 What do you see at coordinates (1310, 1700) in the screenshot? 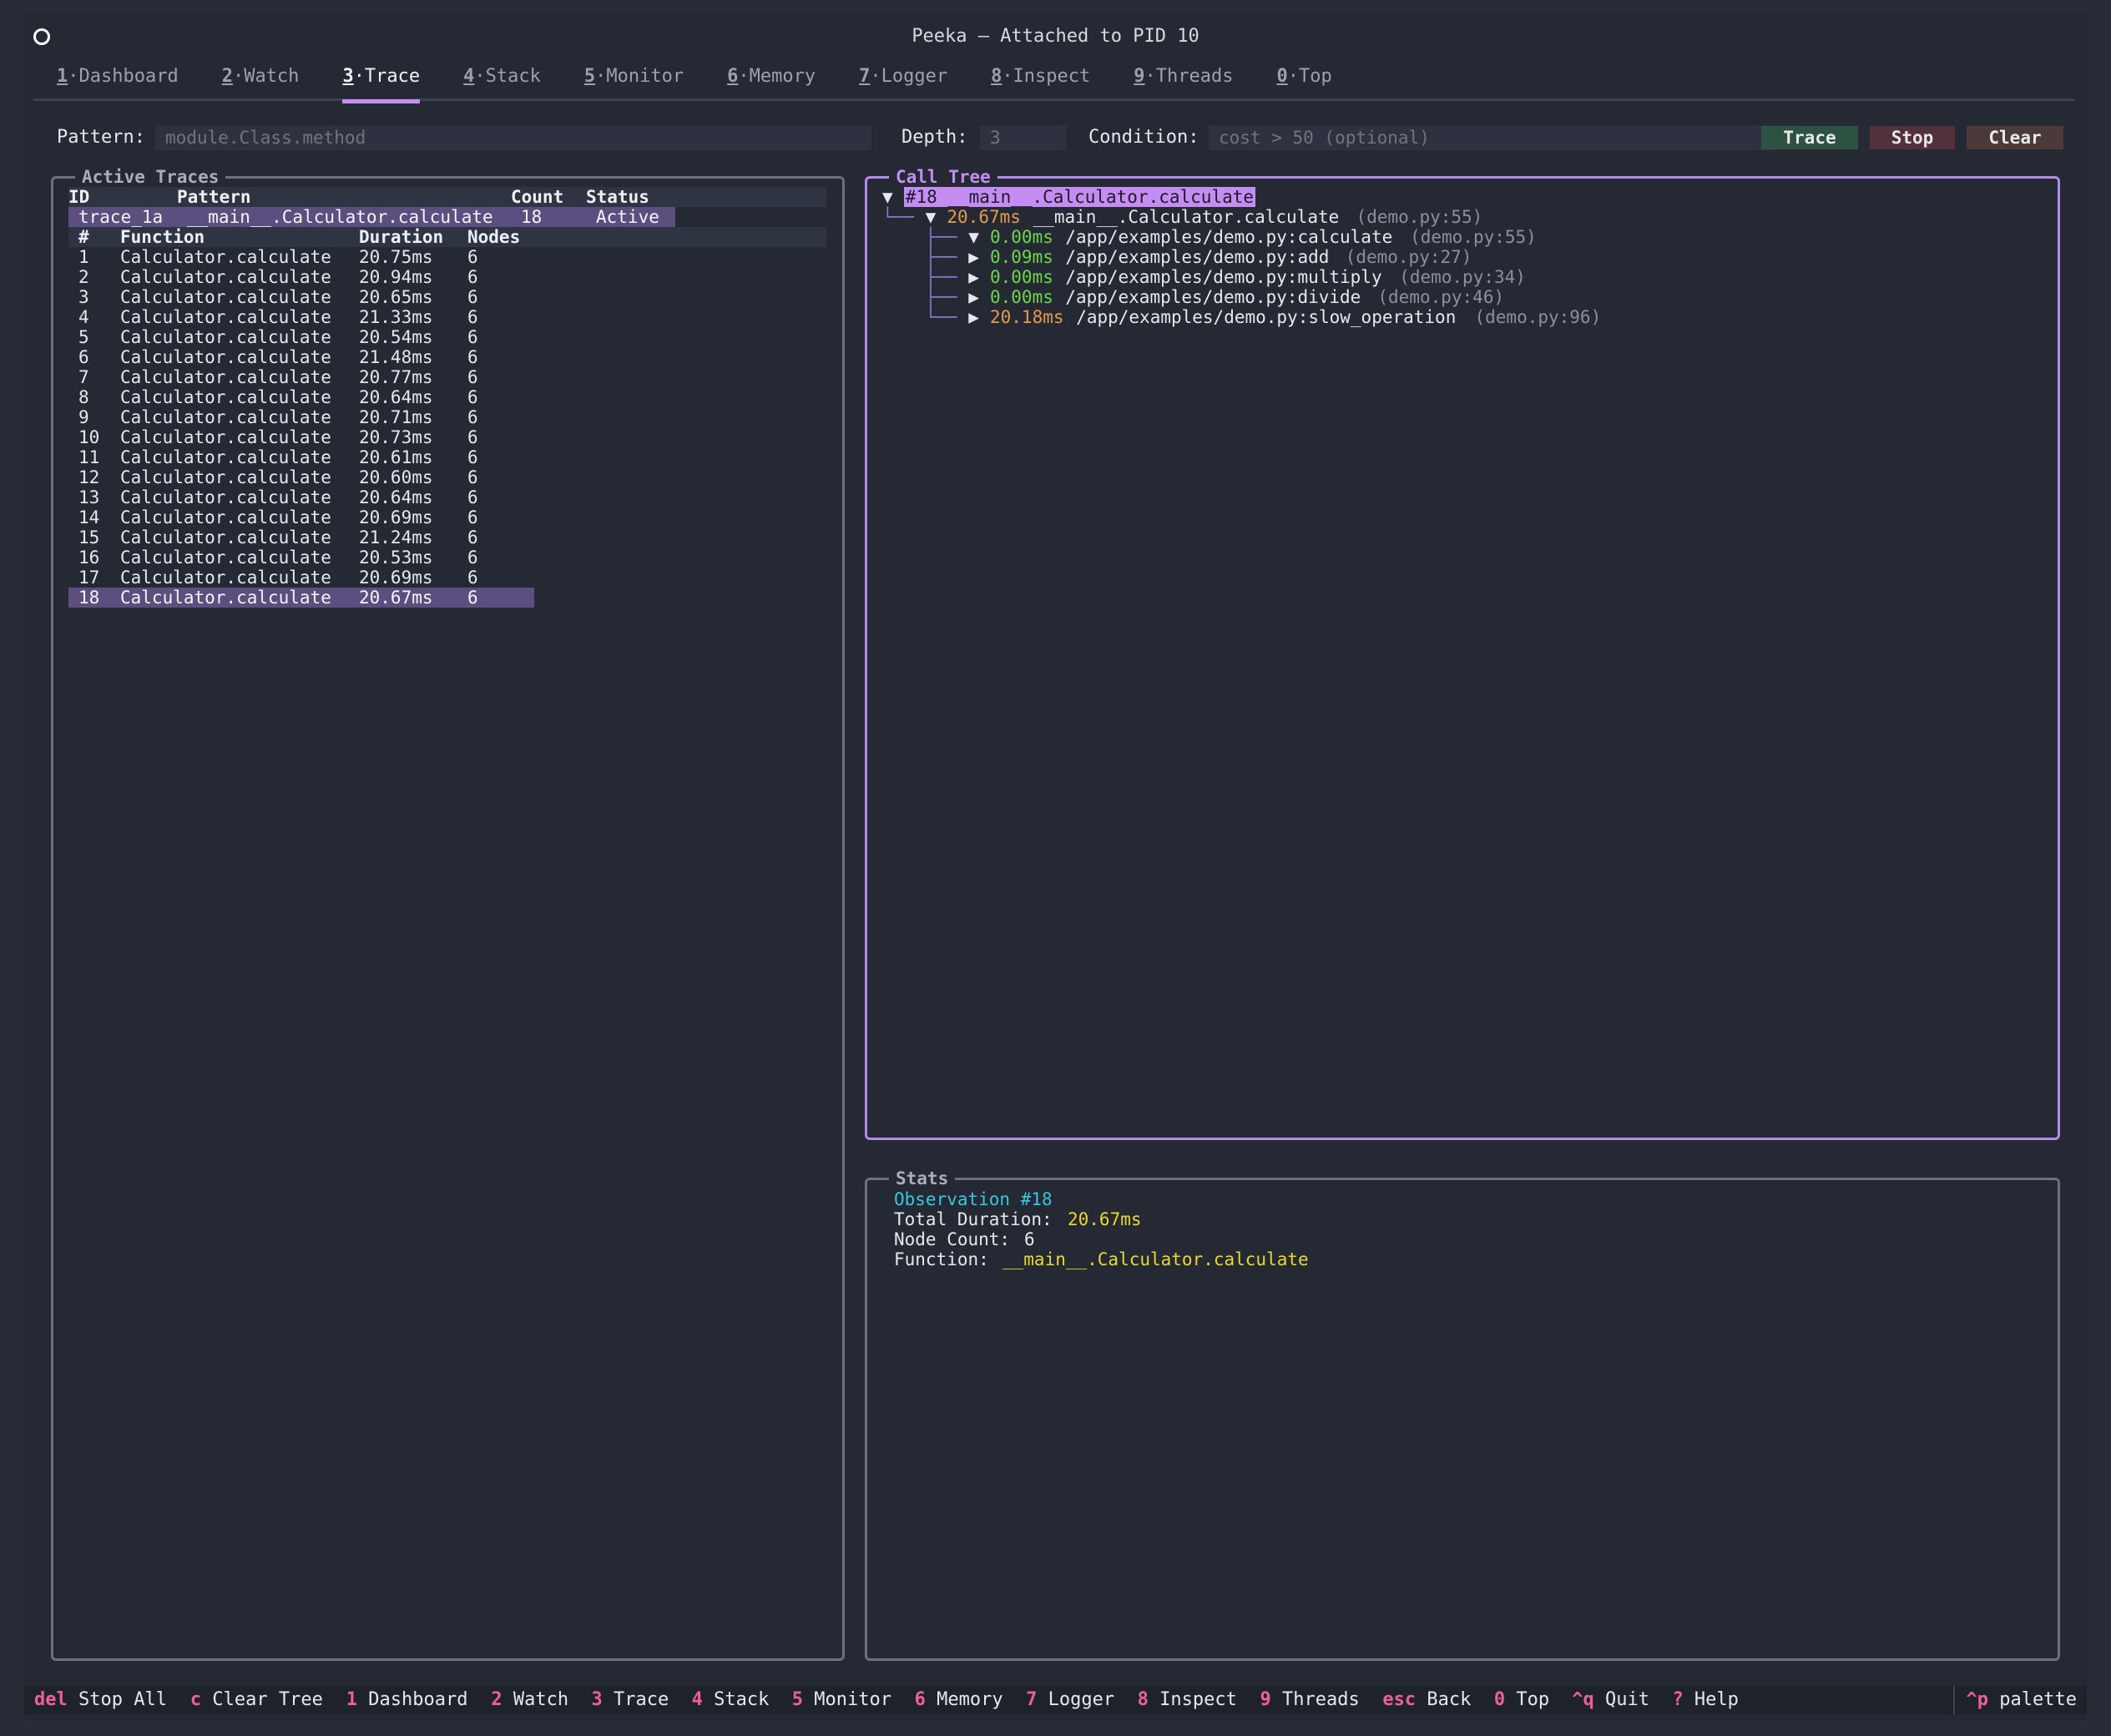
I see `shortcut-threads: 9 Threads` at bounding box center [1310, 1700].